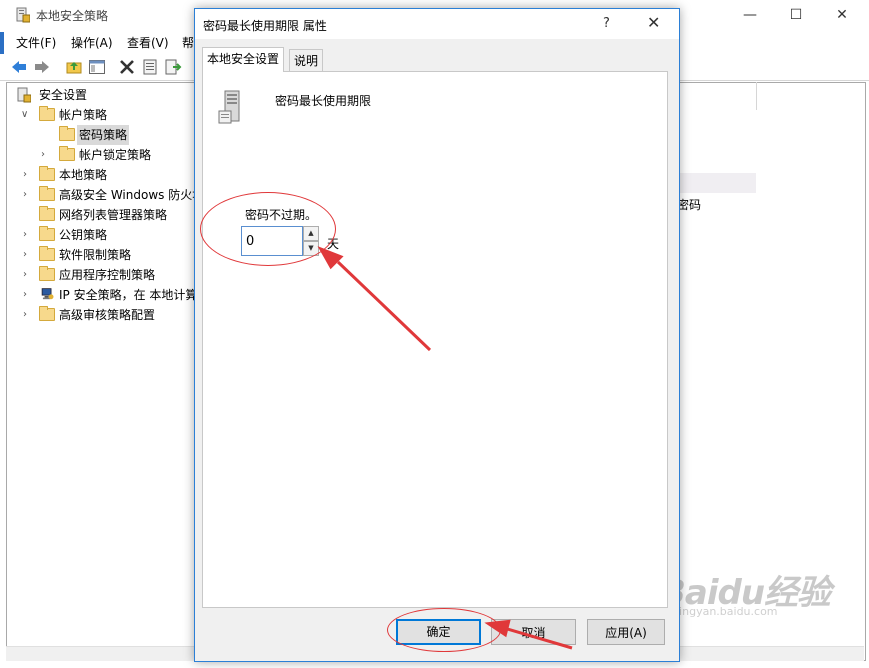 This screenshot has height=668, width=869. What do you see at coordinates (384, 306) in the screenshot?
I see `annotation-arrow-input` at bounding box center [384, 306].